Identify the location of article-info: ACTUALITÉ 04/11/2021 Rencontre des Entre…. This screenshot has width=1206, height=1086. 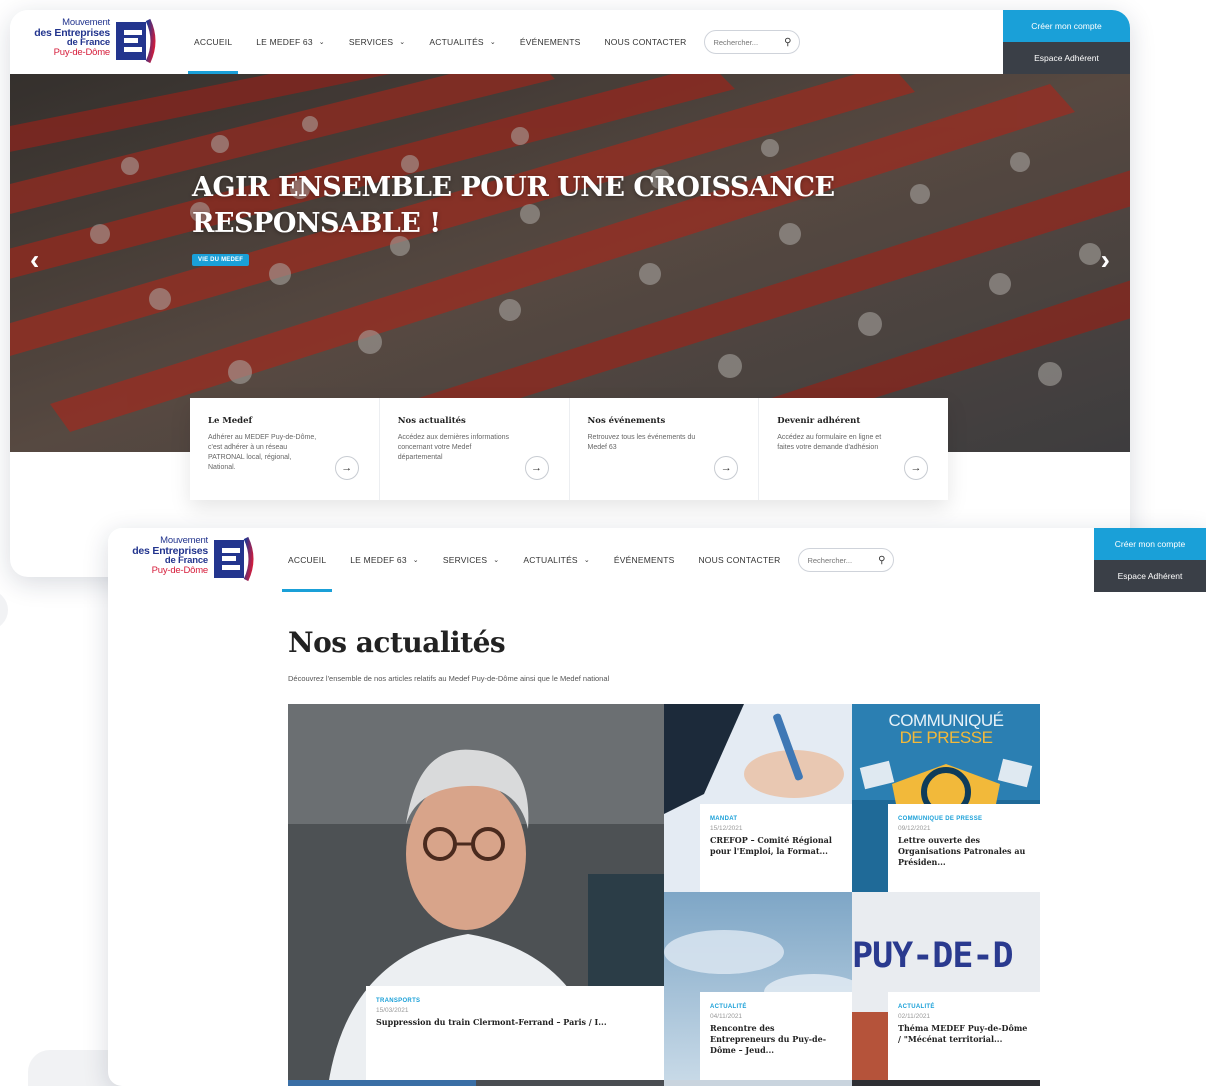
(776, 1036).